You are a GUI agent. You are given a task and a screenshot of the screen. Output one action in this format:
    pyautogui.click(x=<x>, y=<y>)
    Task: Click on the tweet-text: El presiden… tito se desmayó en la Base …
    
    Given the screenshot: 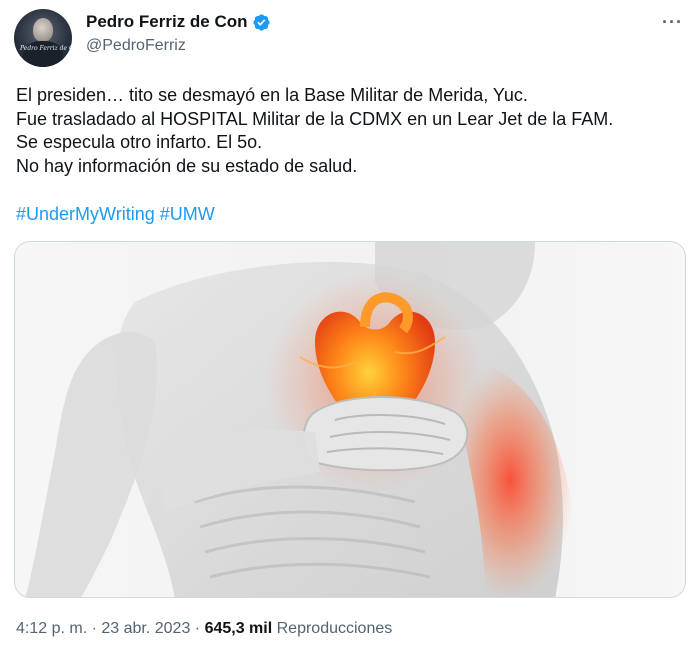 What is the action you would take?
    pyautogui.click(x=351, y=131)
    